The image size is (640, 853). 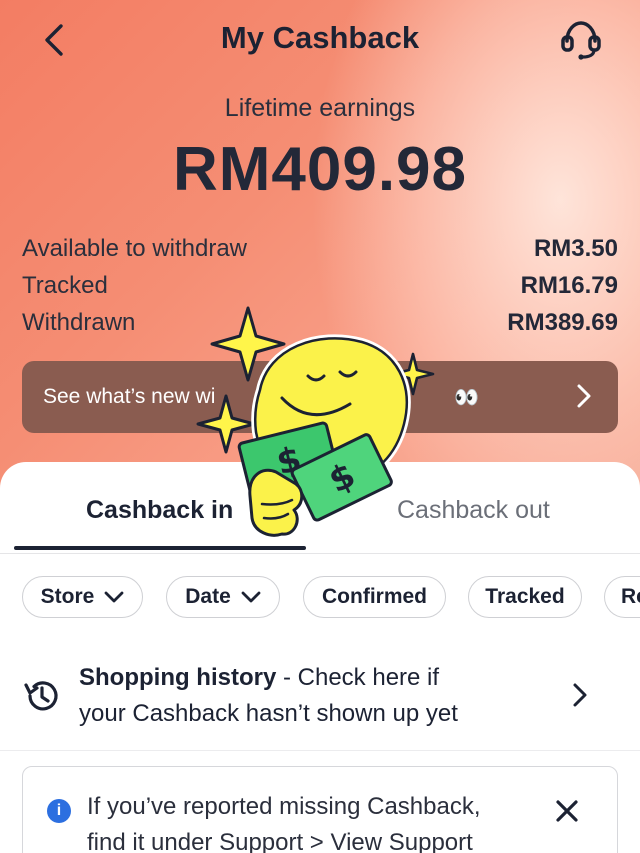 I want to click on support-button, so click(x=581, y=40).